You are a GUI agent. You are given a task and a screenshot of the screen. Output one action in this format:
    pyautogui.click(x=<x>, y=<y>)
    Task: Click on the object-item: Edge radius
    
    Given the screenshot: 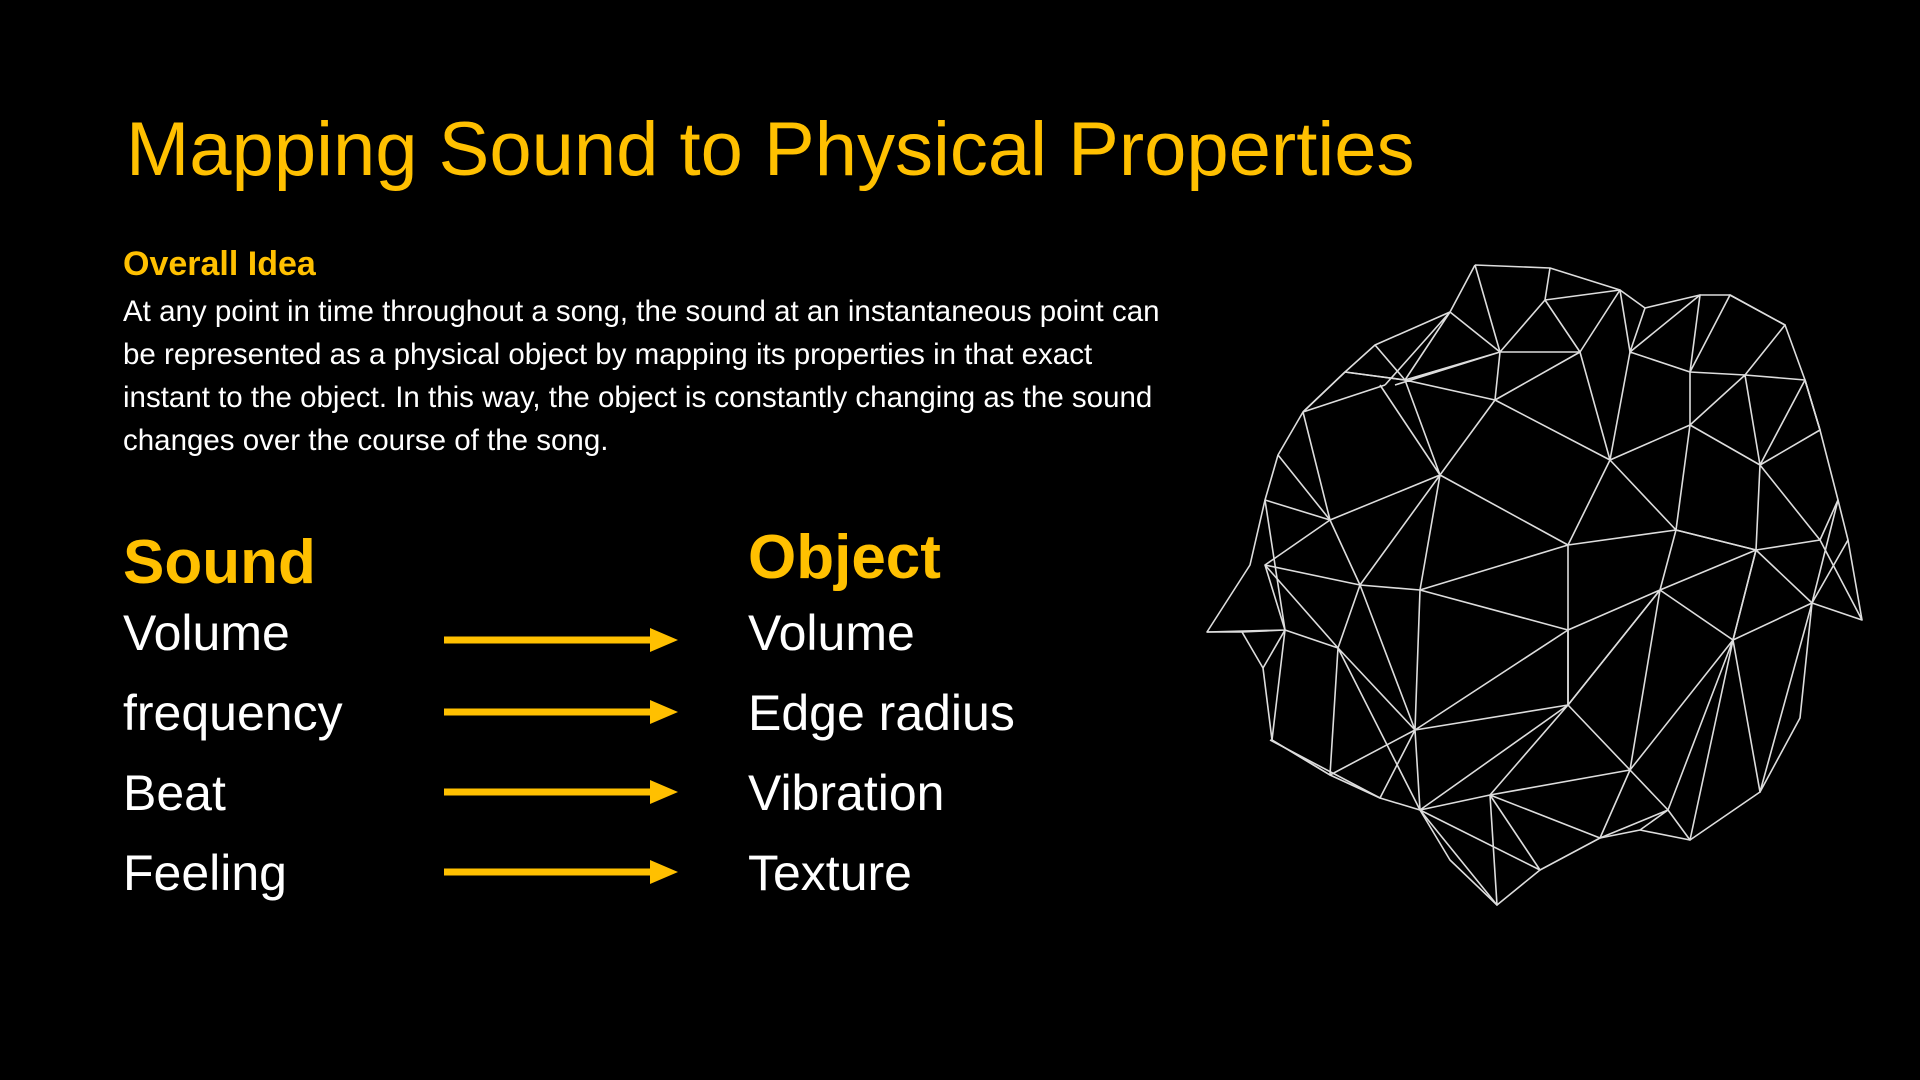 What is the action you would take?
    pyautogui.click(x=881, y=713)
    